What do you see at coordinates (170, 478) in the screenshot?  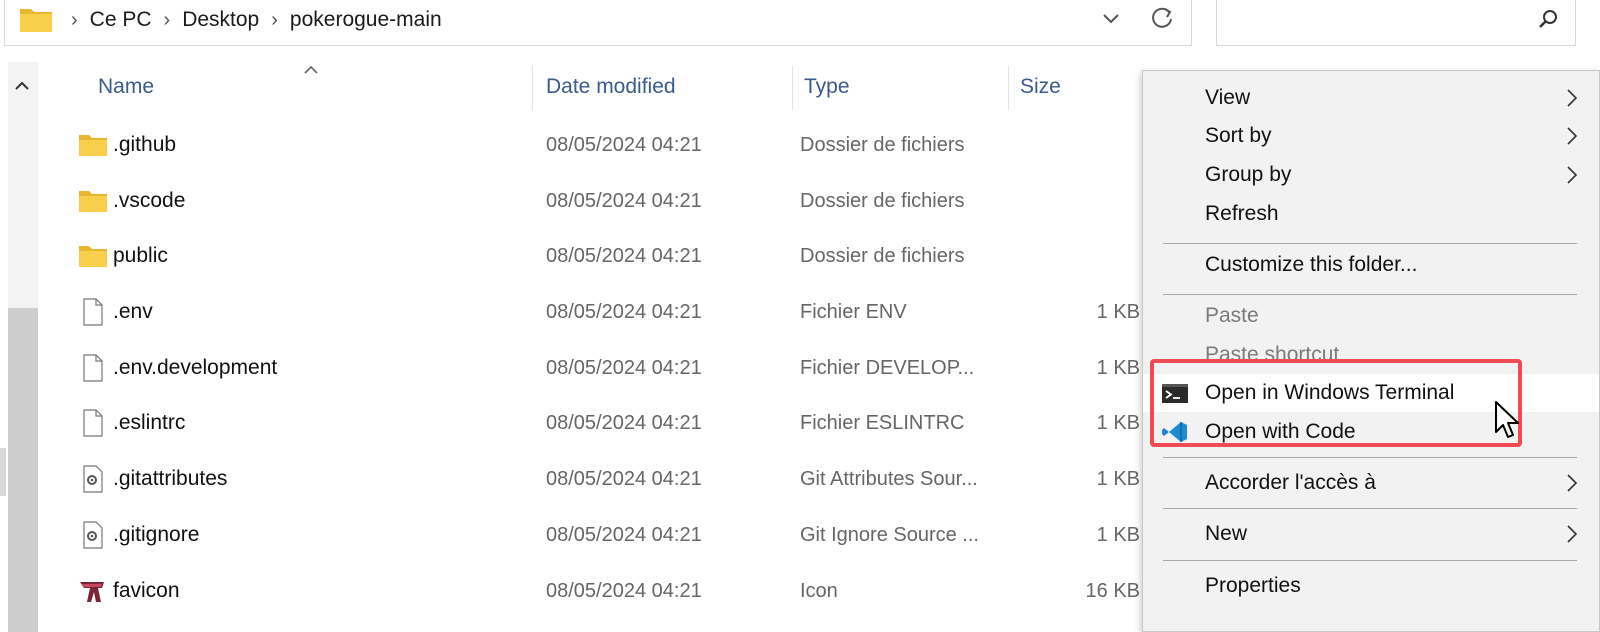 I see `file-name: .gitattributes` at bounding box center [170, 478].